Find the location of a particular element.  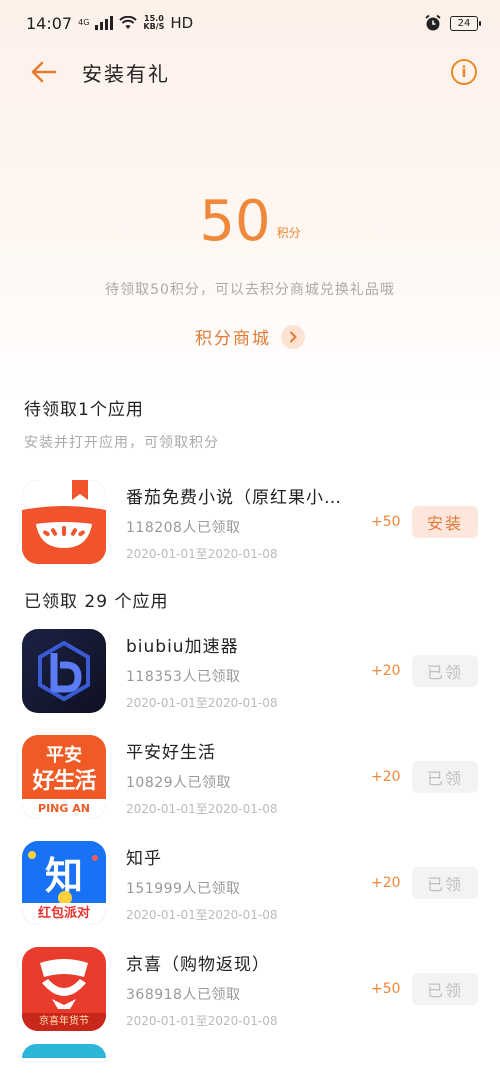

points-mall-label: 积分商城 is located at coordinates (233, 339).